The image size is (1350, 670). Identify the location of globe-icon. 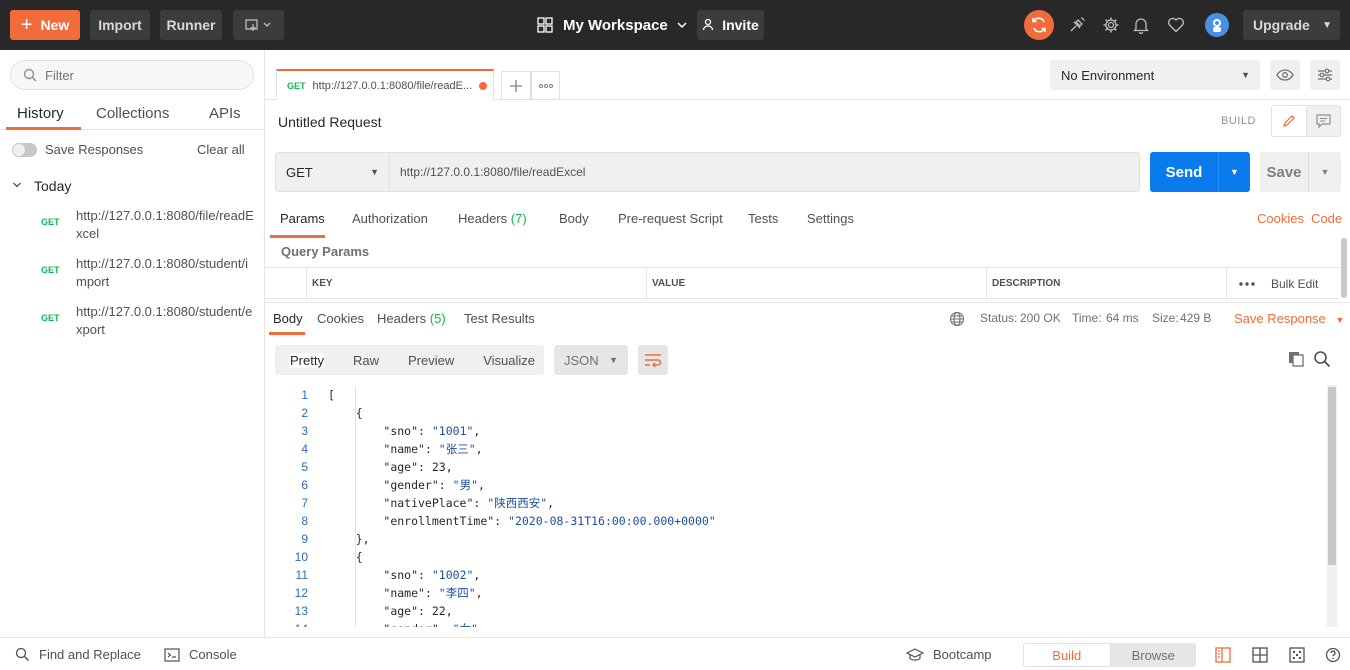
(957, 319).